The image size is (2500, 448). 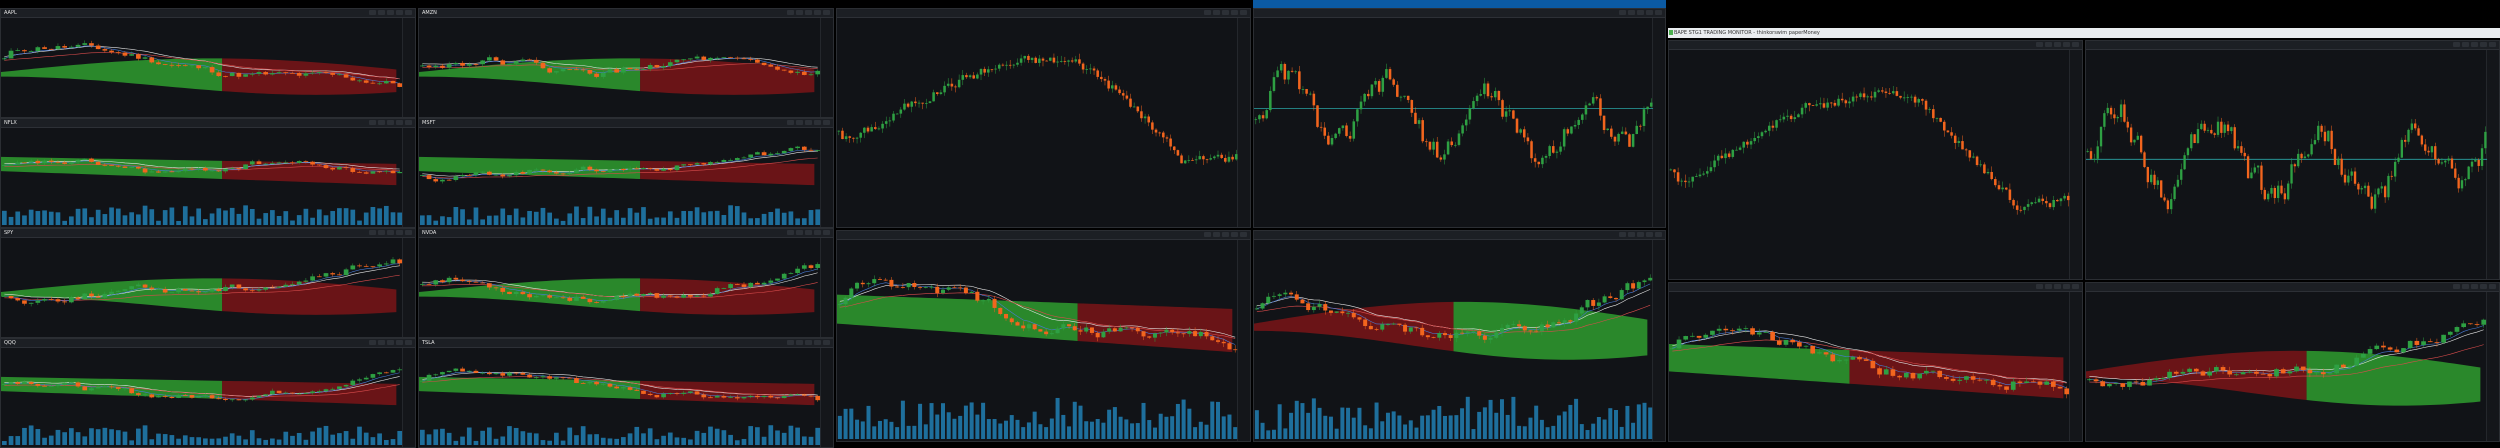 I want to click on symbol-label: AAPL, so click(x=10, y=13).